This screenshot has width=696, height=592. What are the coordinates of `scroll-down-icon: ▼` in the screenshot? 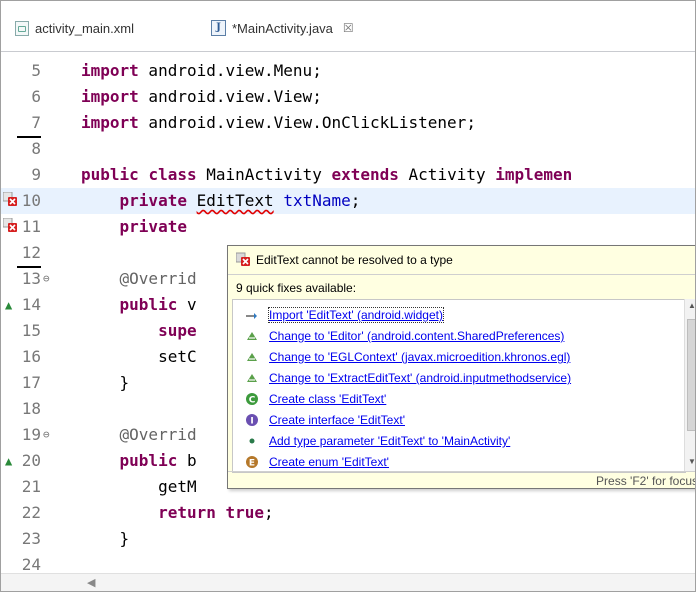 It's located at (691, 461).